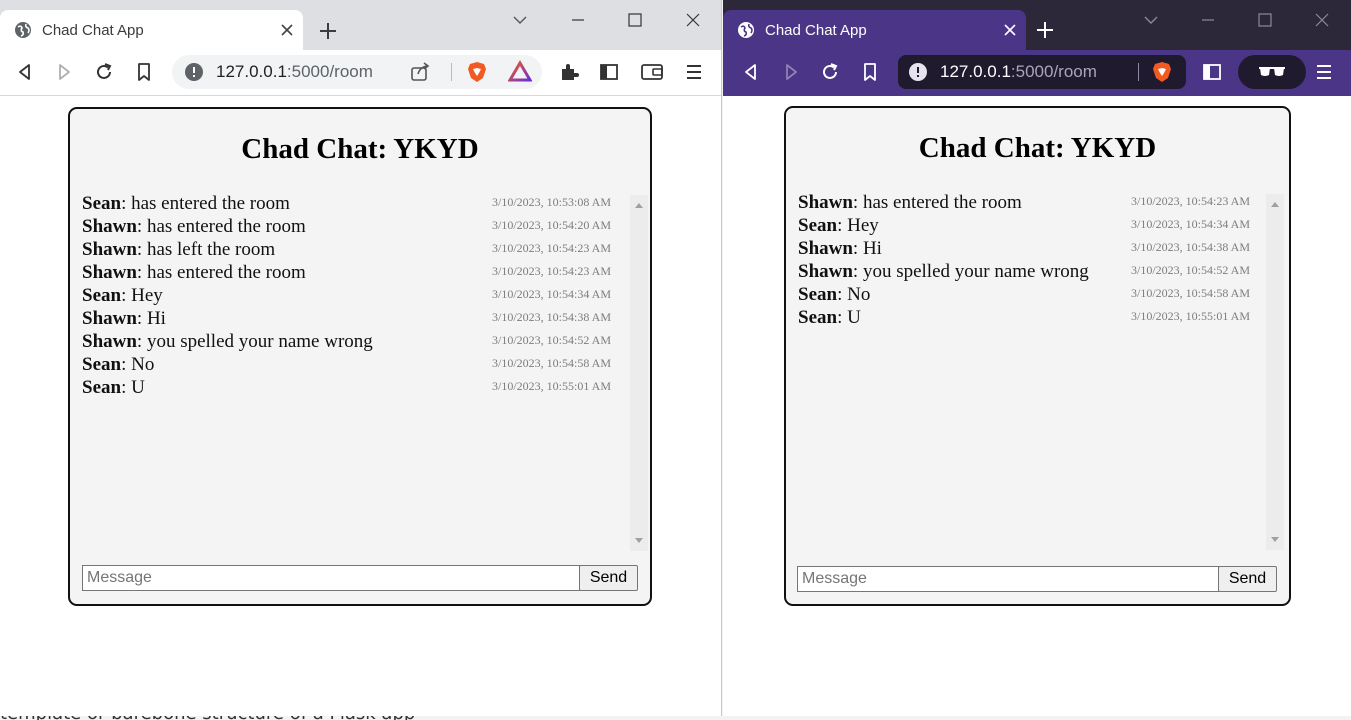 The height and width of the screenshot is (720, 1351). Describe the element at coordinates (206, 249) in the screenshot. I see `message-text: : has left the room` at that location.